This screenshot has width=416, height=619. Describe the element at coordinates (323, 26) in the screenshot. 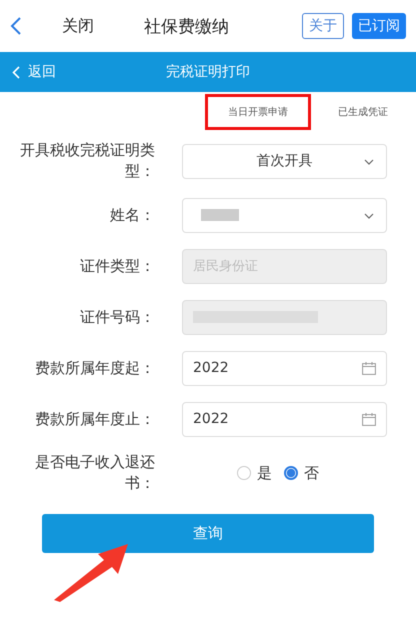

I see `about-button: 关于` at that location.